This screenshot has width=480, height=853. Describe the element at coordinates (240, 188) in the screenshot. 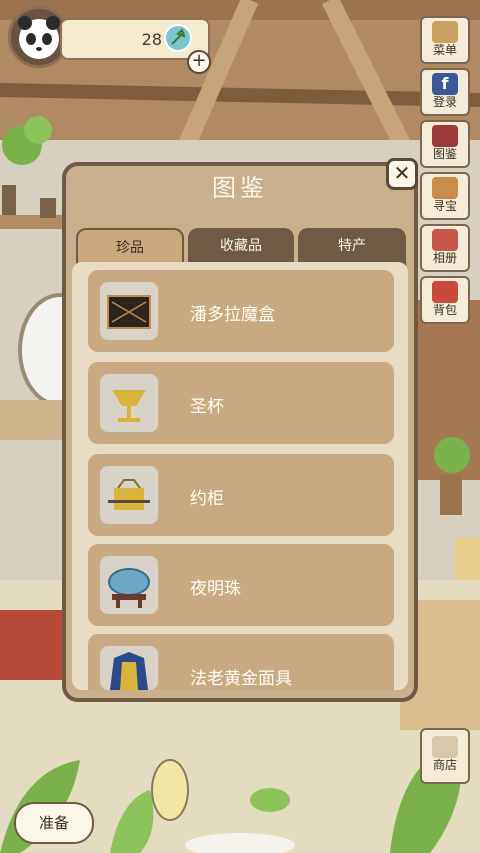

I see `panel-title: 图鉴` at that location.